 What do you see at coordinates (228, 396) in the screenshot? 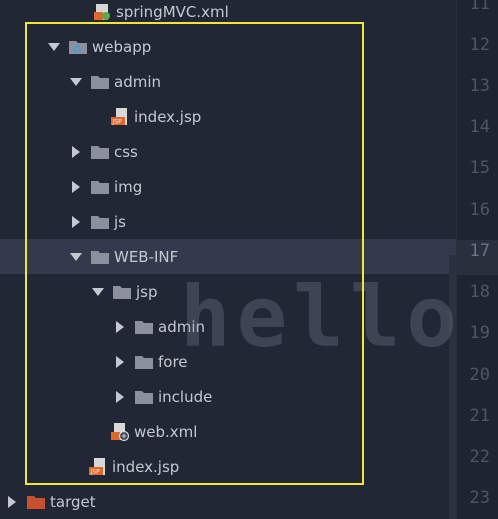
I see `tree-item-include: include` at bounding box center [228, 396].